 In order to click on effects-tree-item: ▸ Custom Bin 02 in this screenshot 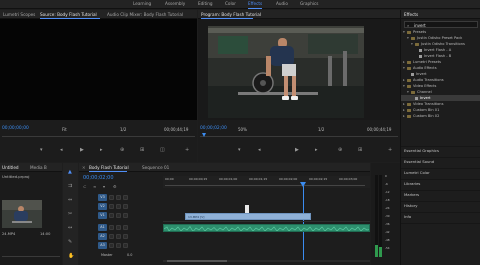, I will do `click(440, 116)`.